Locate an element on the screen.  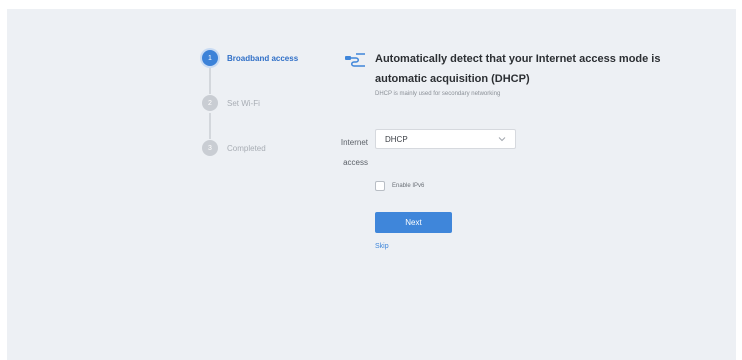
step-completed: 3 Completed is located at coordinates (234, 148).